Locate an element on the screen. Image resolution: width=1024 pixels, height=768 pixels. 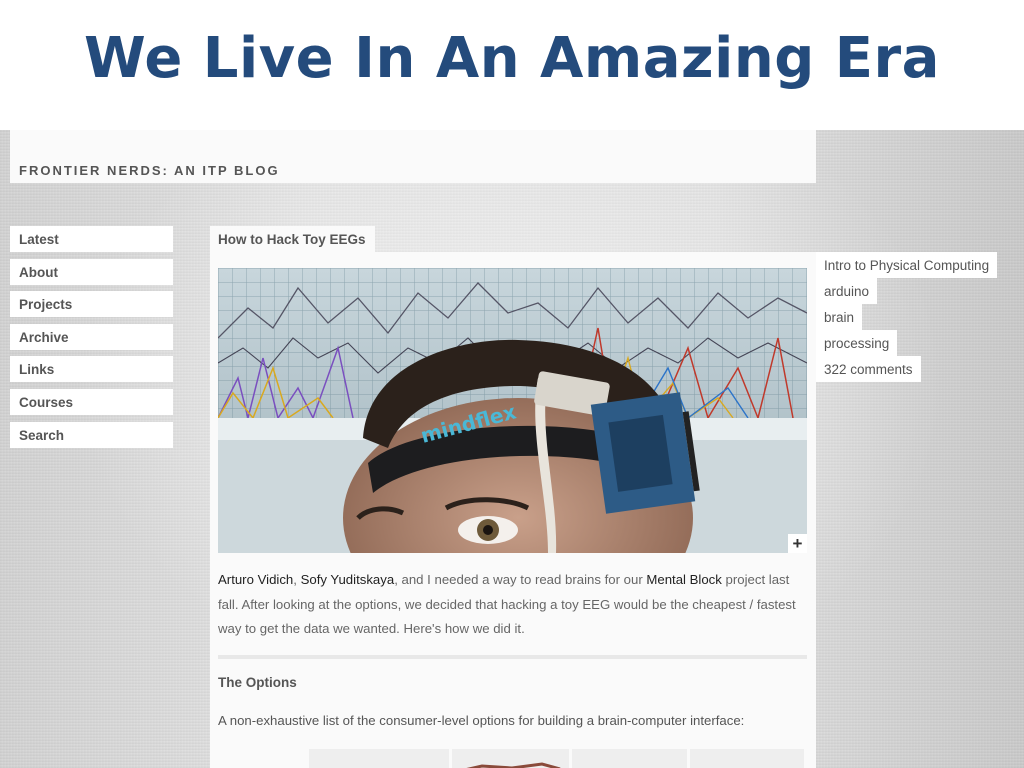
intro-sep: , is located at coordinates (297, 579).